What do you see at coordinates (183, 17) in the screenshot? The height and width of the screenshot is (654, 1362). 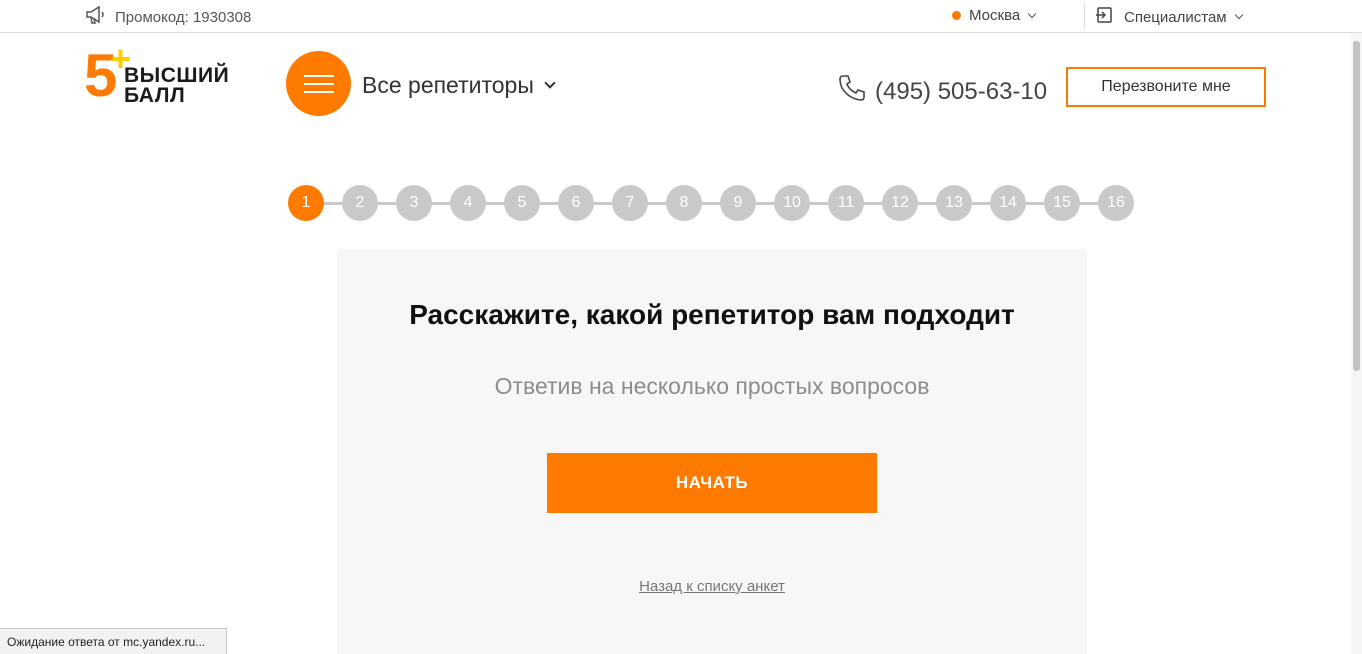 I see `promo-text: Промокод: 1930308` at bounding box center [183, 17].